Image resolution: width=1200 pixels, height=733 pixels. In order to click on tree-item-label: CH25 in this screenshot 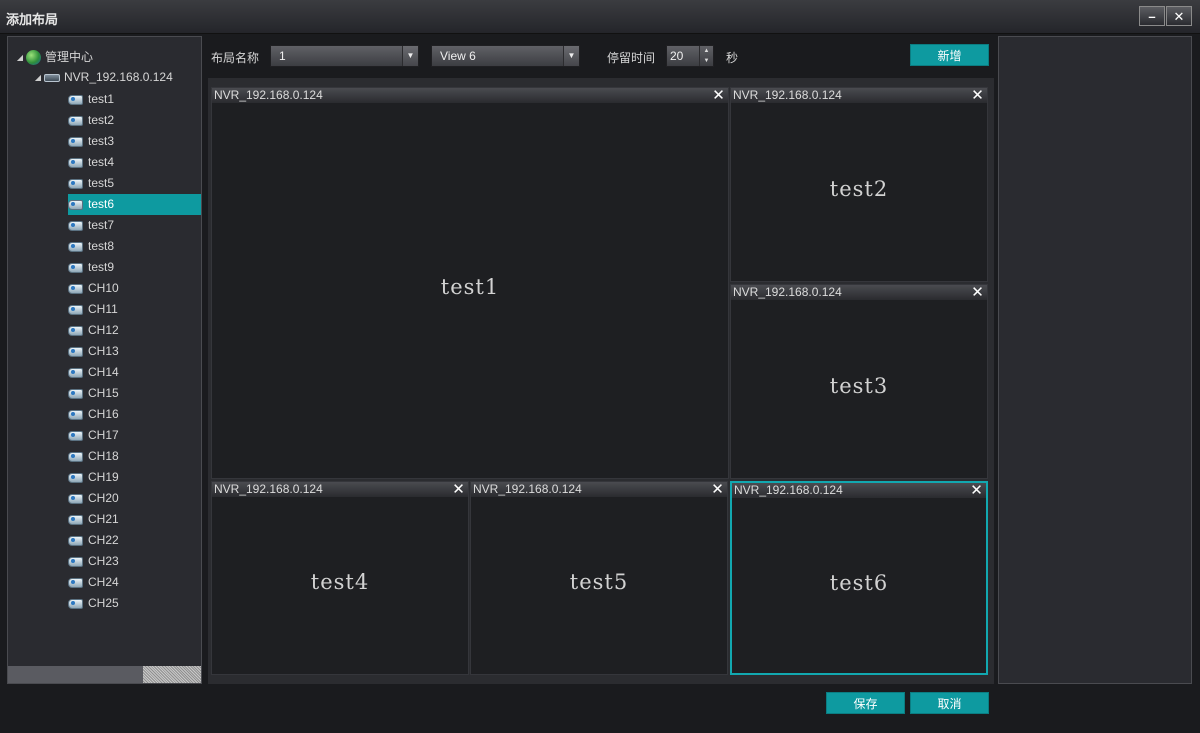, I will do `click(103, 603)`.